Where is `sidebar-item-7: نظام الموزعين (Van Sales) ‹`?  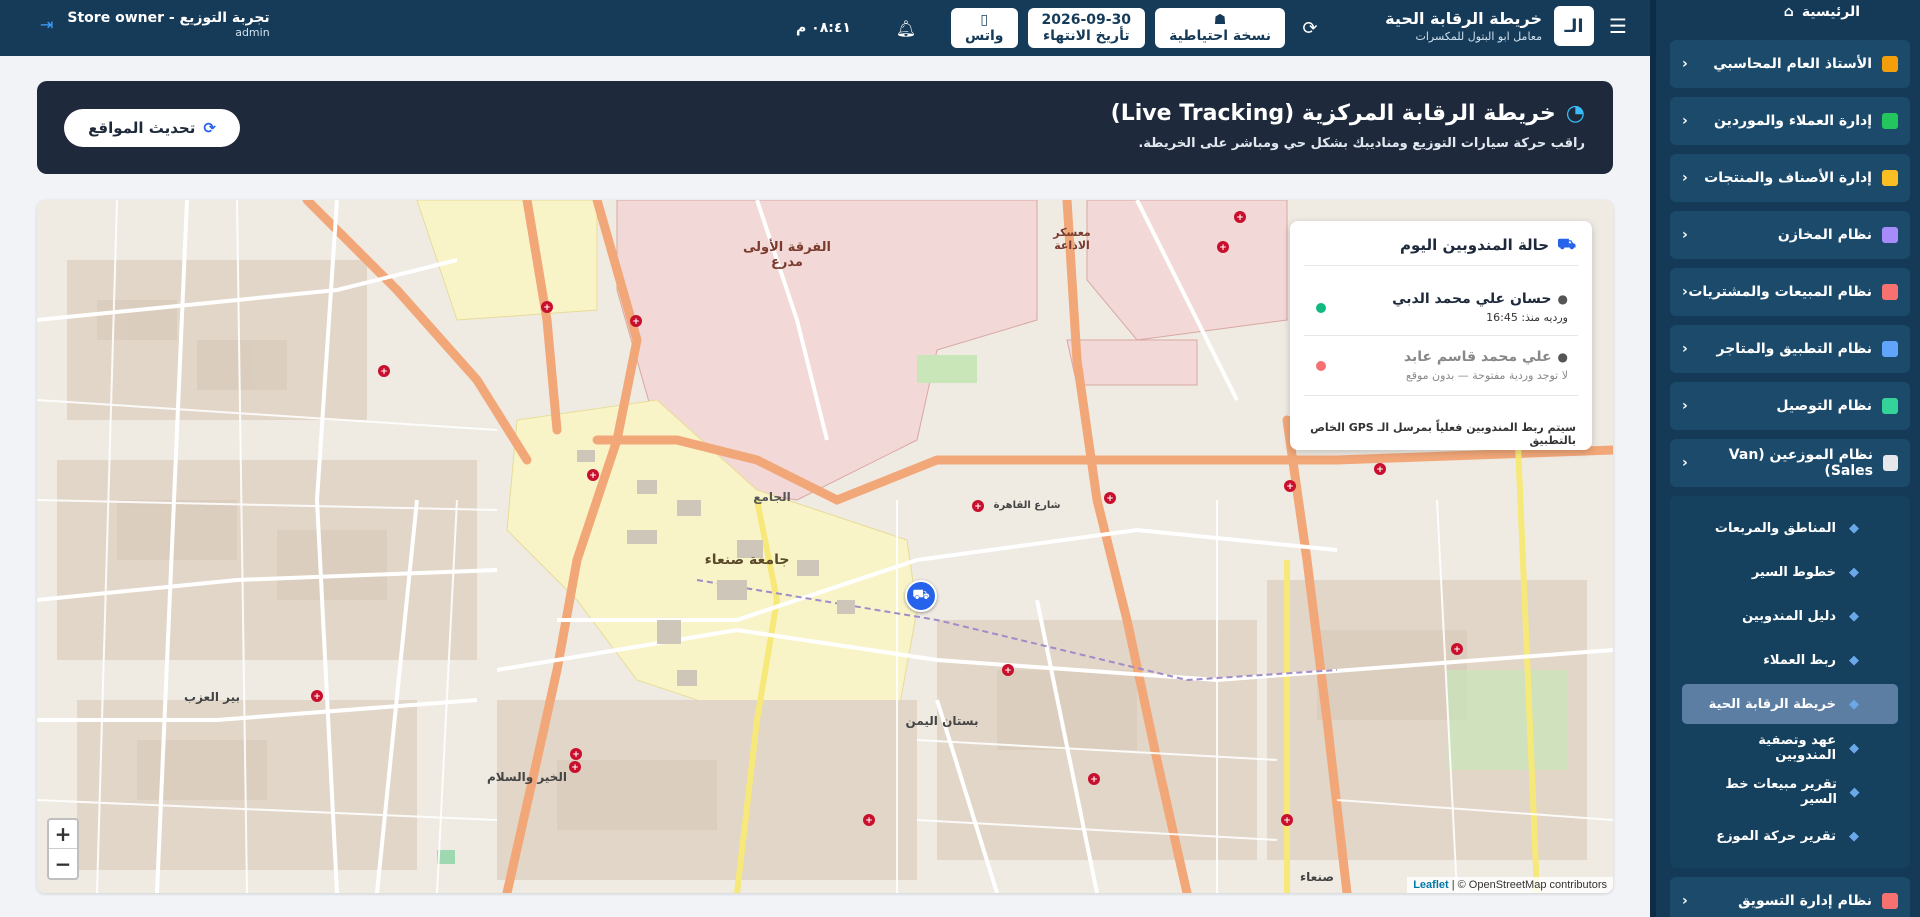 sidebar-item-7: نظام الموزعين (Van Sales) ‹ is located at coordinates (1790, 463).